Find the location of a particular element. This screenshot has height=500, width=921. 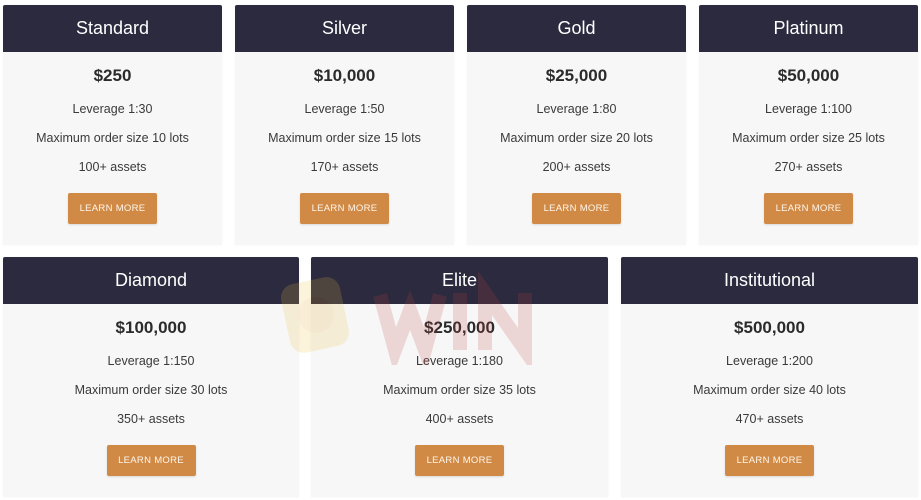

plan-title: Elite is located at coordinates (459, 280).